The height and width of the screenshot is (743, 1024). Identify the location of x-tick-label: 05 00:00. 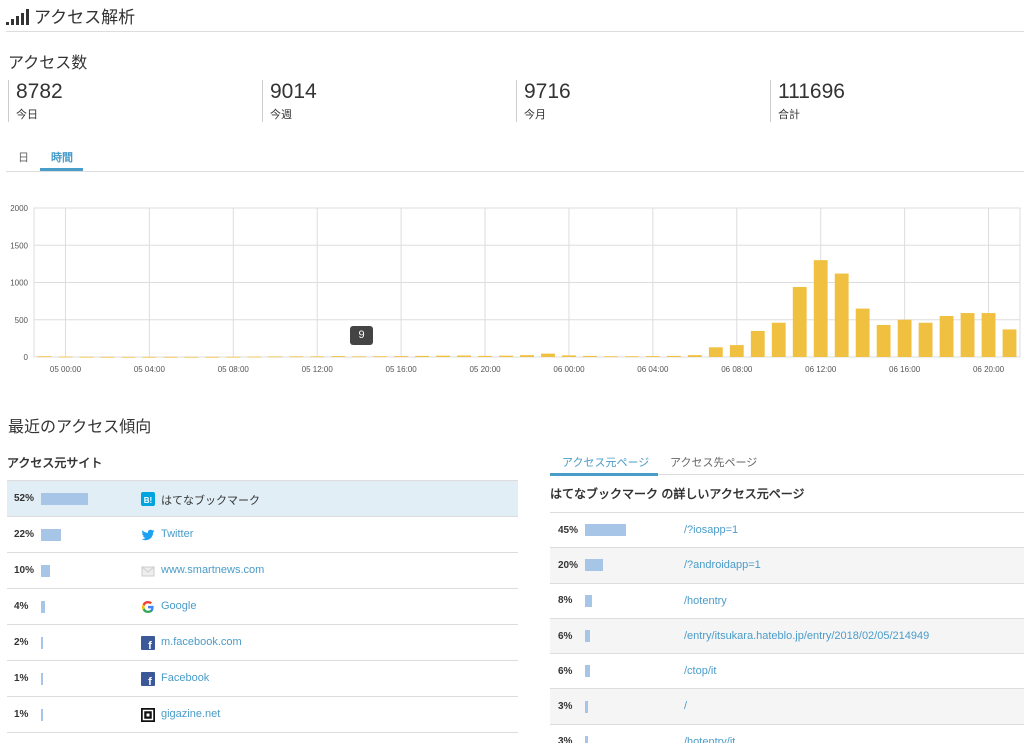
(66, 369).